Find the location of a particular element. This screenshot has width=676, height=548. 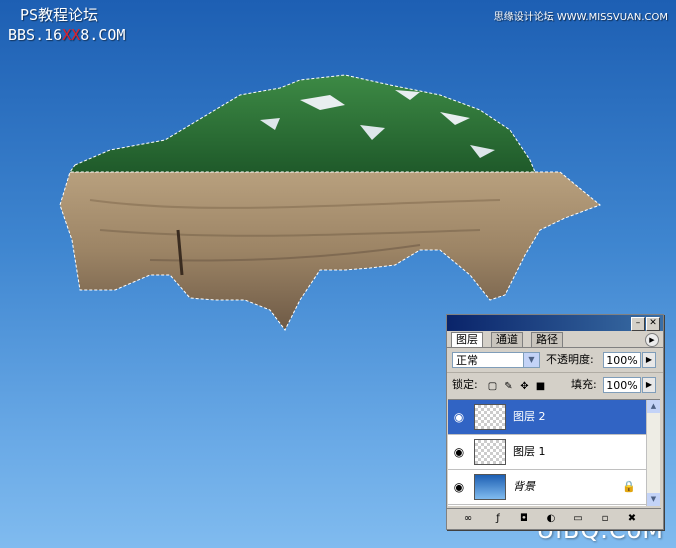

layers-list: ◉ 图层 2 ◉ 图层 1 ◉ 背景 🔒 ▲ ▼ is located at coordinates (554, 452).